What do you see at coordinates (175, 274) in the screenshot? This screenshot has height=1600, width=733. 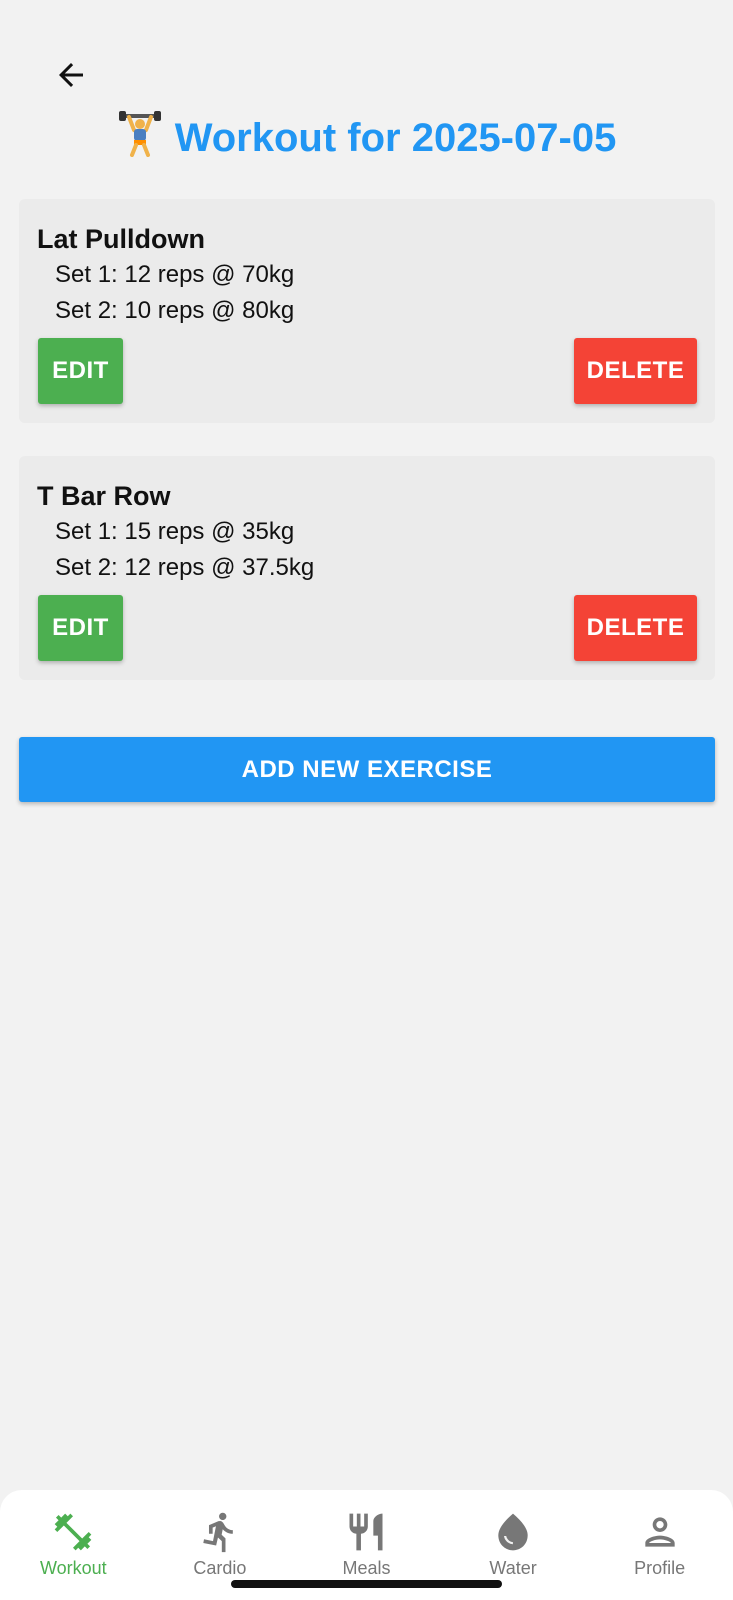 I see `set-line: Set 1: 12 reps @ 70kg` at bounding box center [175, 274].